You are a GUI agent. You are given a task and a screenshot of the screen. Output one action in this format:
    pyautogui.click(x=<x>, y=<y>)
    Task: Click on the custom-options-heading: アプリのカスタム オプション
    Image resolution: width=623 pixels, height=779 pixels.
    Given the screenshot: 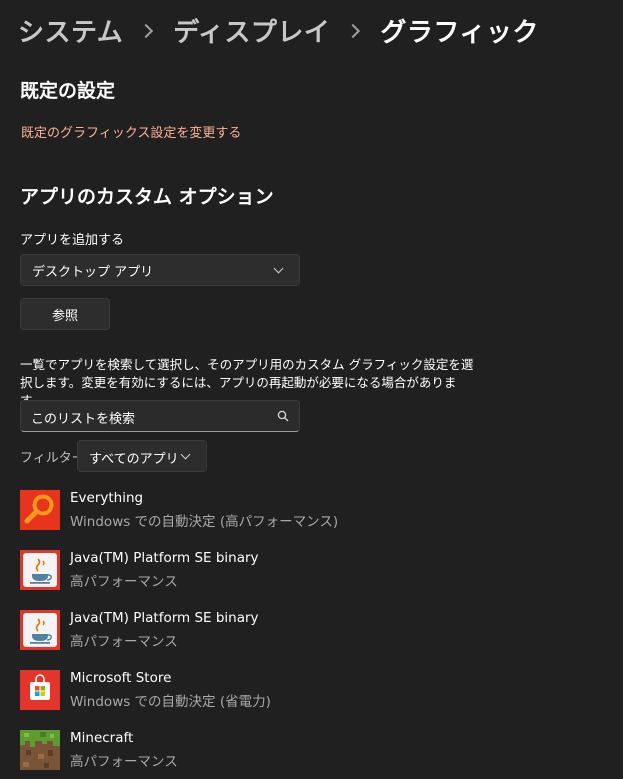 What is the action you would take?
    pyautogui.click(x=147, y=197)
    